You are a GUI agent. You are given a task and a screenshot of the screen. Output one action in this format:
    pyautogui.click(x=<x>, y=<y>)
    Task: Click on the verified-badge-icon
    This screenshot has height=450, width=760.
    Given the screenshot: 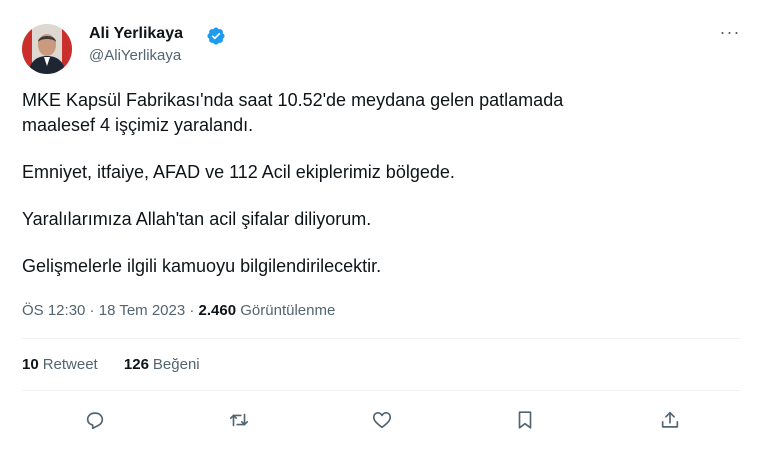 What is the action you would take?
    pyautogui.click(x=216, y=36)
    